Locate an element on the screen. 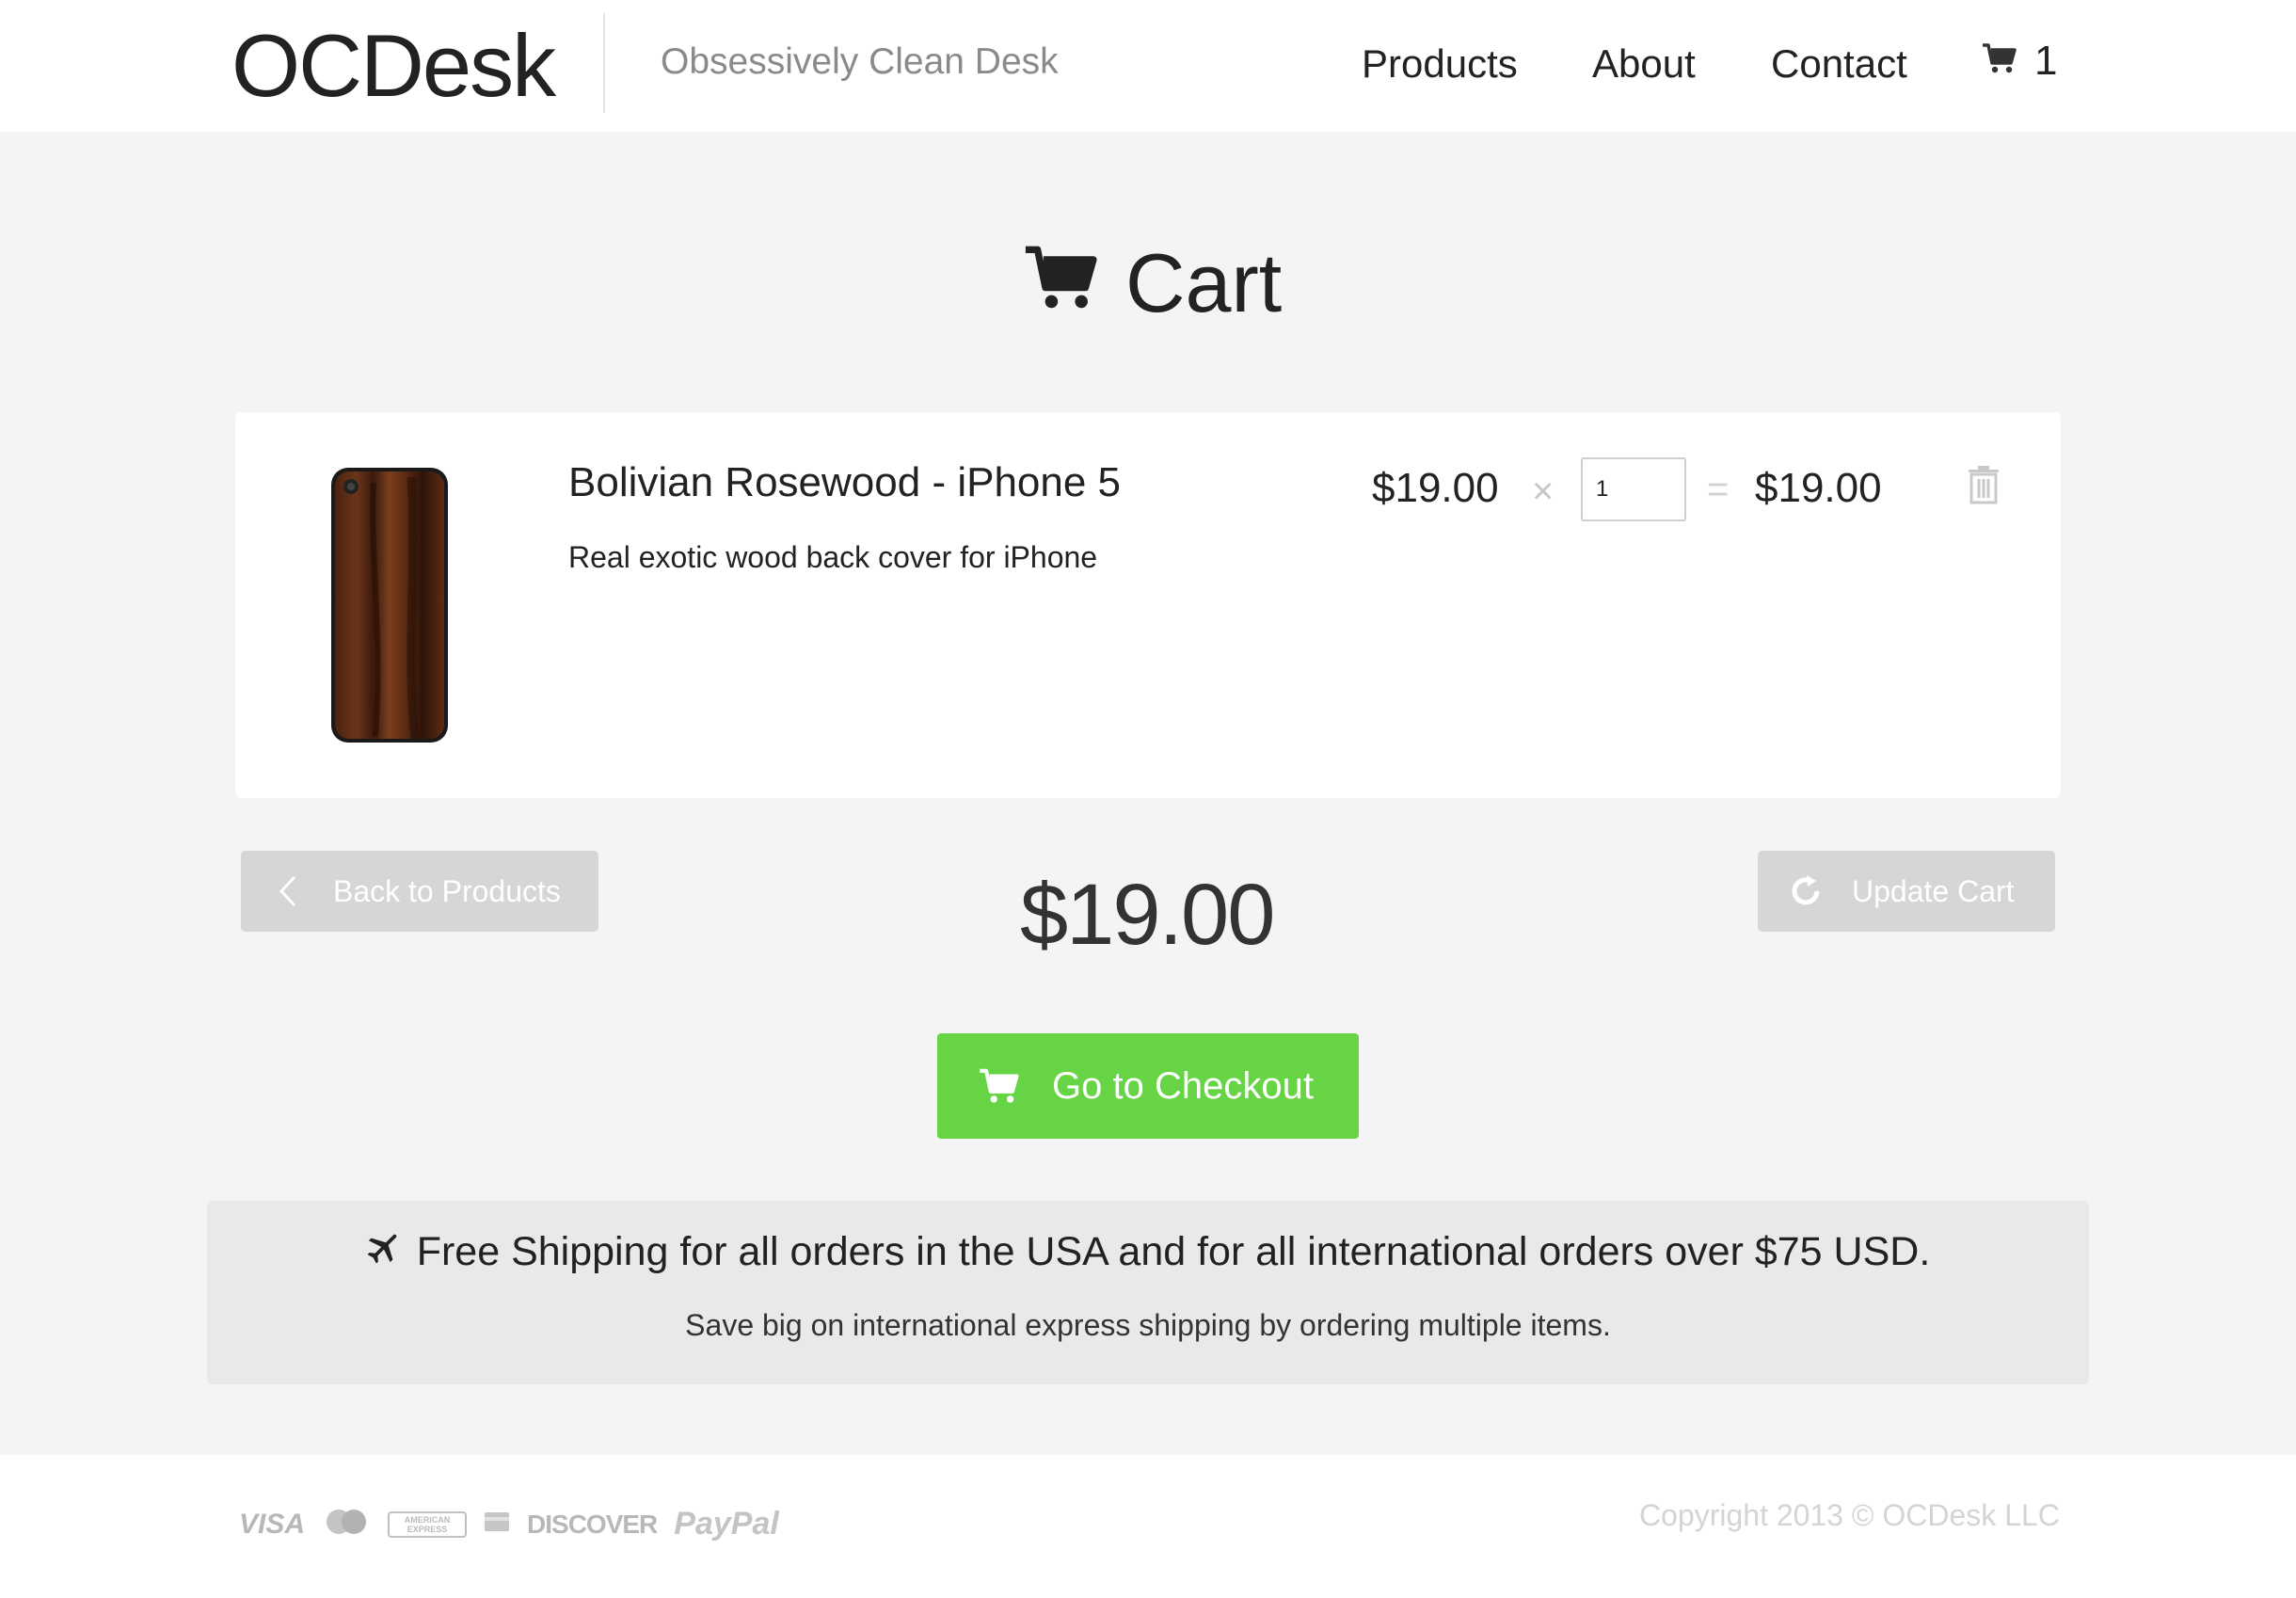 The image size is (2296, 1598). update-button-label: Update Cart is located at coordinates (1933, 890).